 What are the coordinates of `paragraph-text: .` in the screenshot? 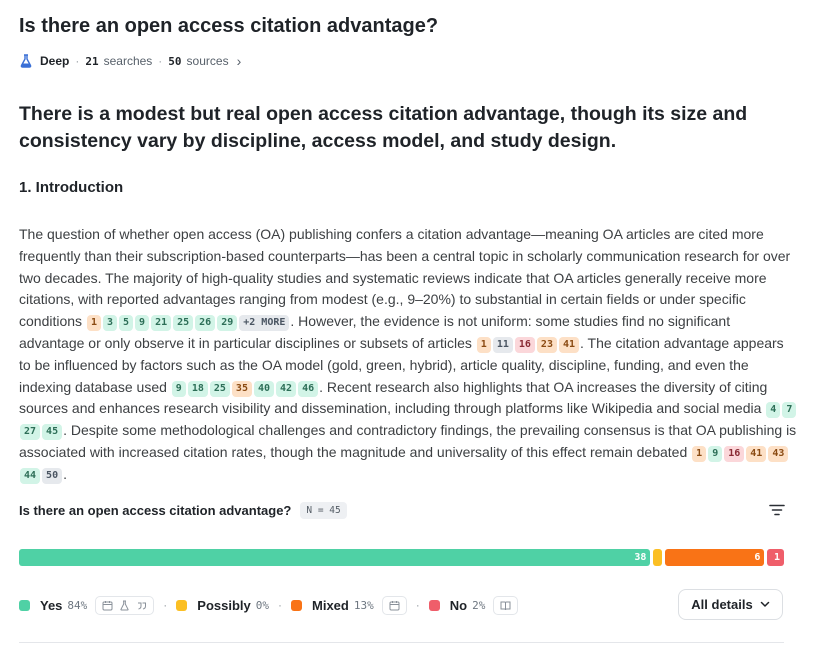 It's located at (65, 473).